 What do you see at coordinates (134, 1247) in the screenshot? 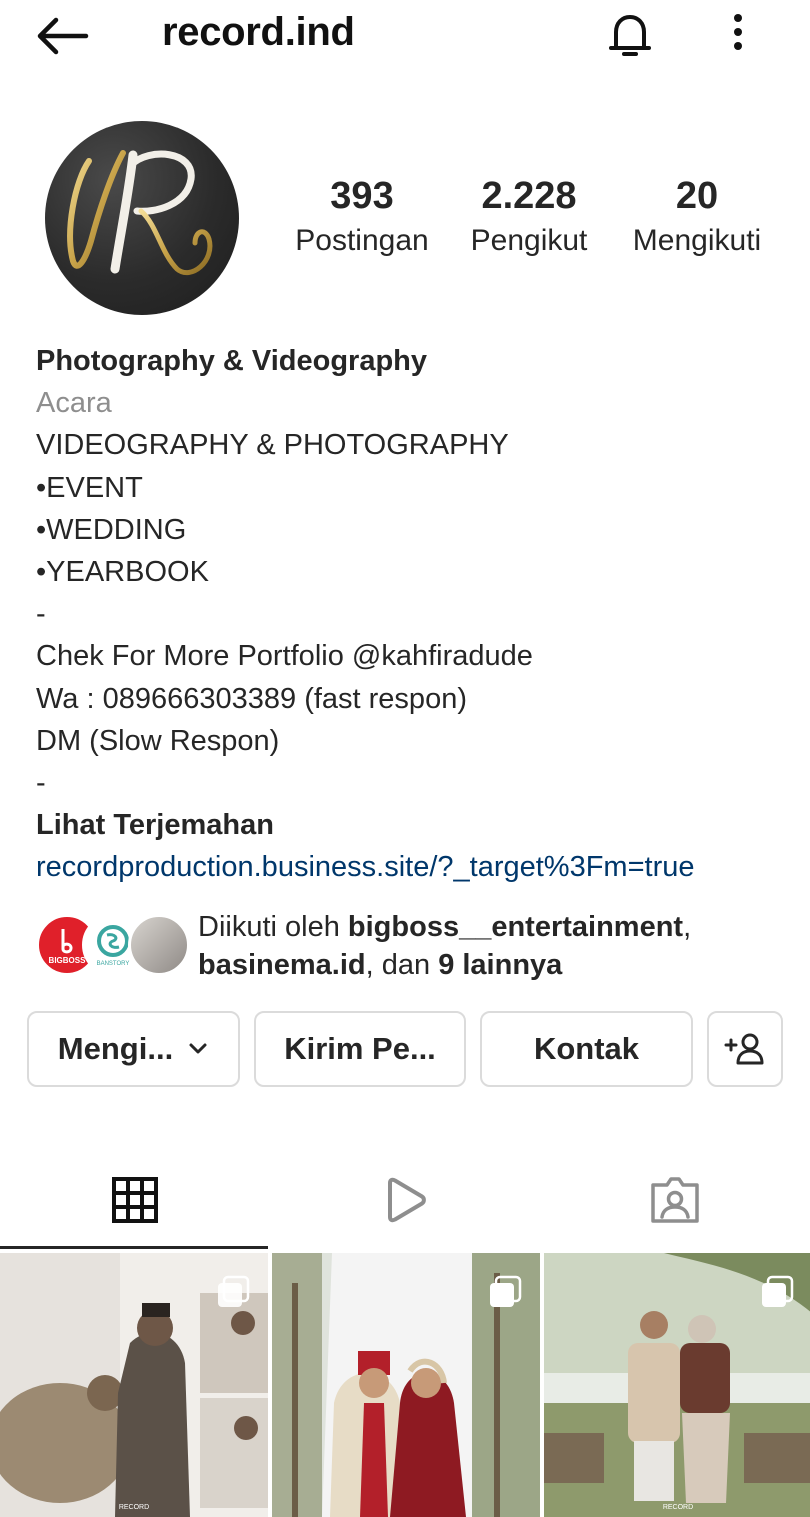
I see `active-tab-indicator` at bounding box center [134, 1247].